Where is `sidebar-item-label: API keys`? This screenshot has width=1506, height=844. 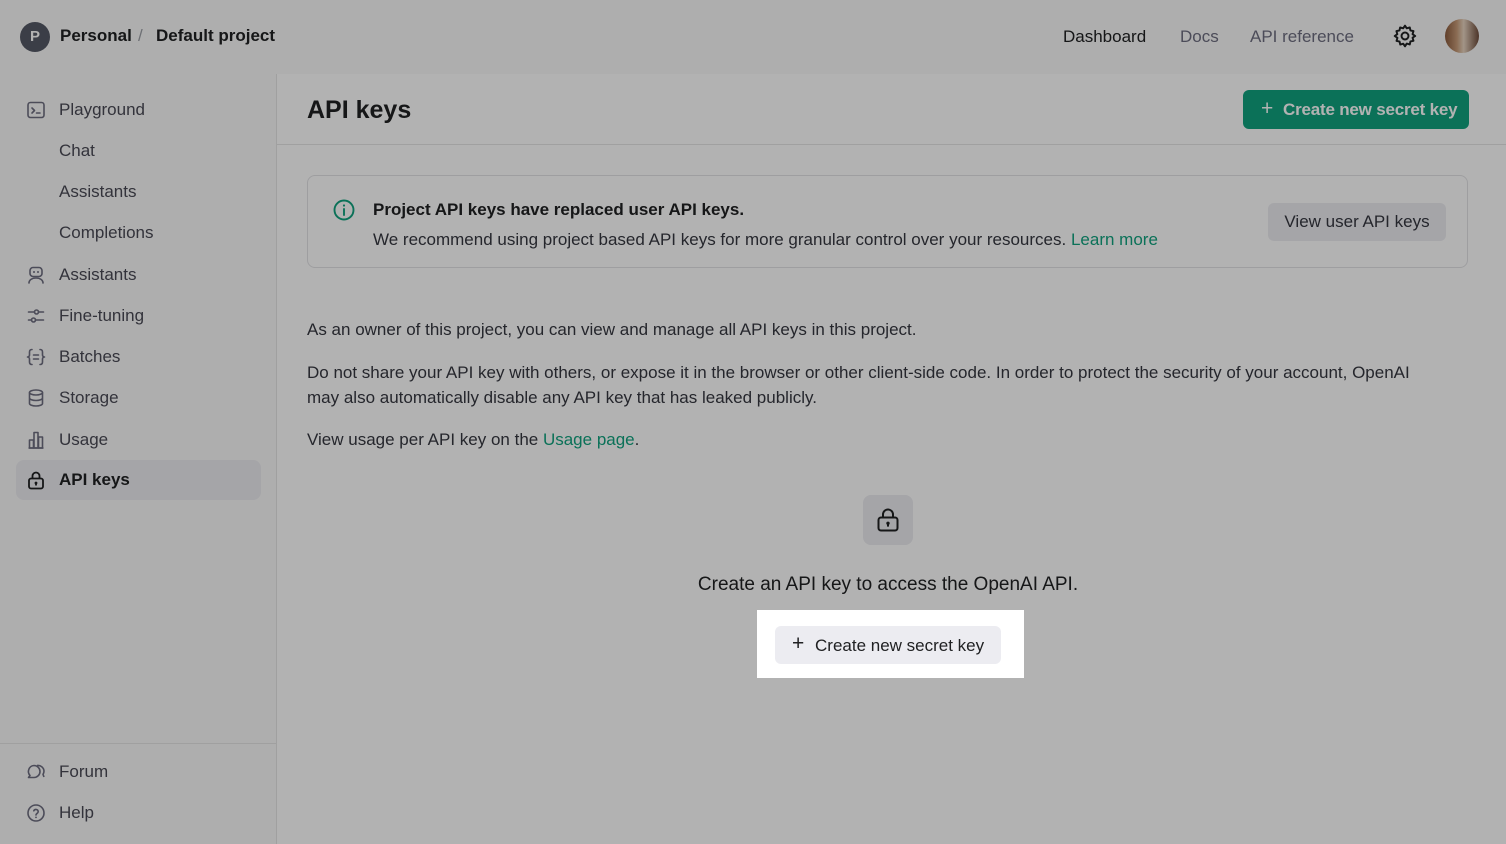
sidebar-item-label: API keys is located at coordinates (94, 479).